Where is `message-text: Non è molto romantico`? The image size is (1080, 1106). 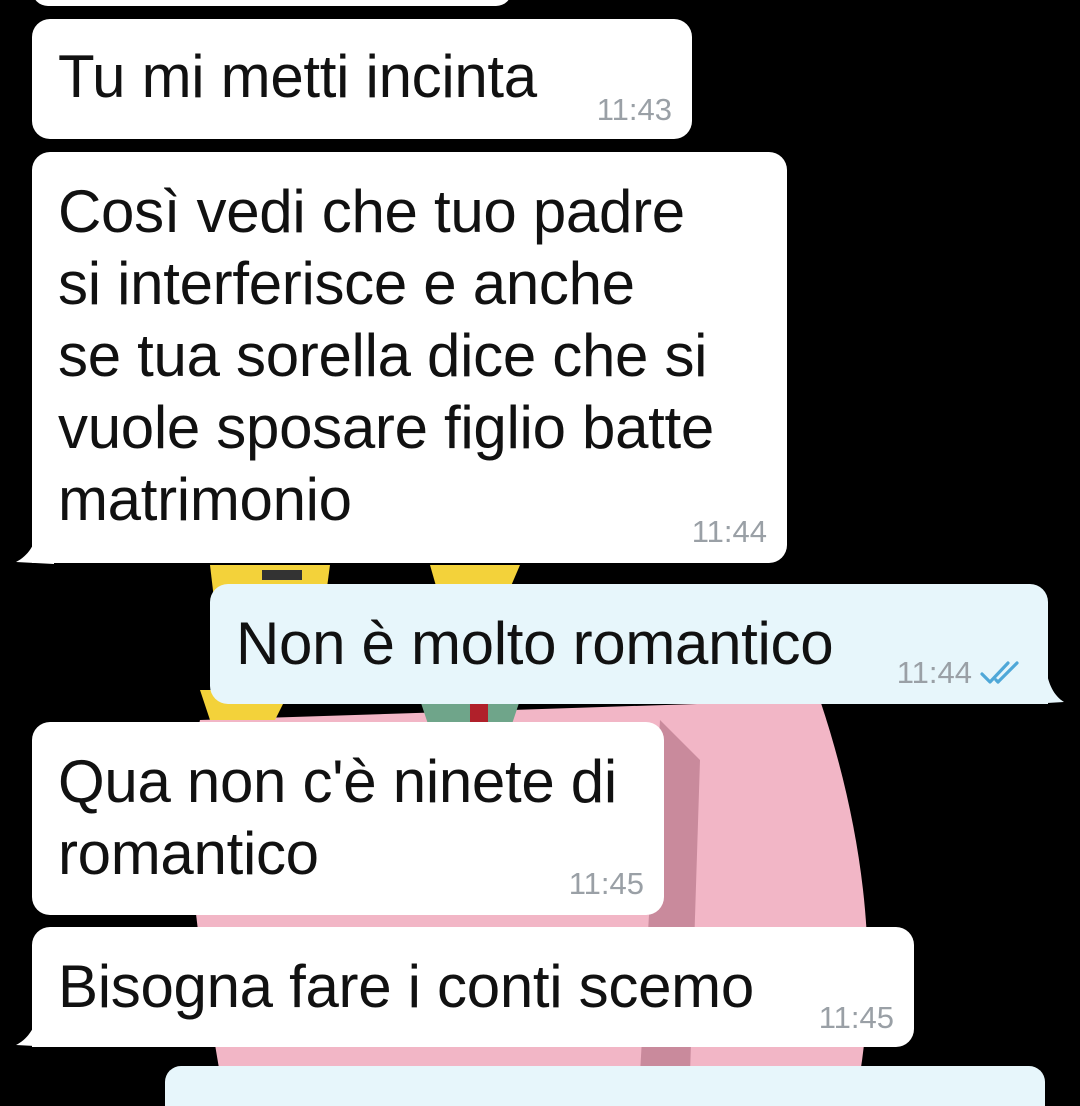
message-text: Non è molto romantico is located at coordinates (535, 643).